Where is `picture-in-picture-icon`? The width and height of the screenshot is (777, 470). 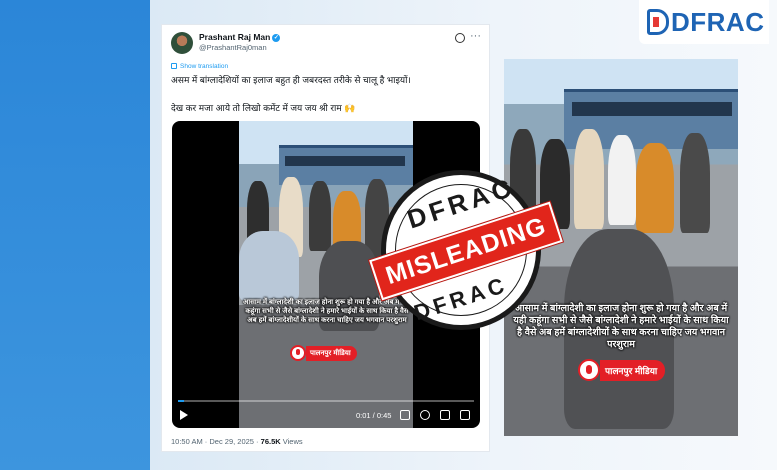
picture-in-picture-icon is located at coordinates (445, 415).